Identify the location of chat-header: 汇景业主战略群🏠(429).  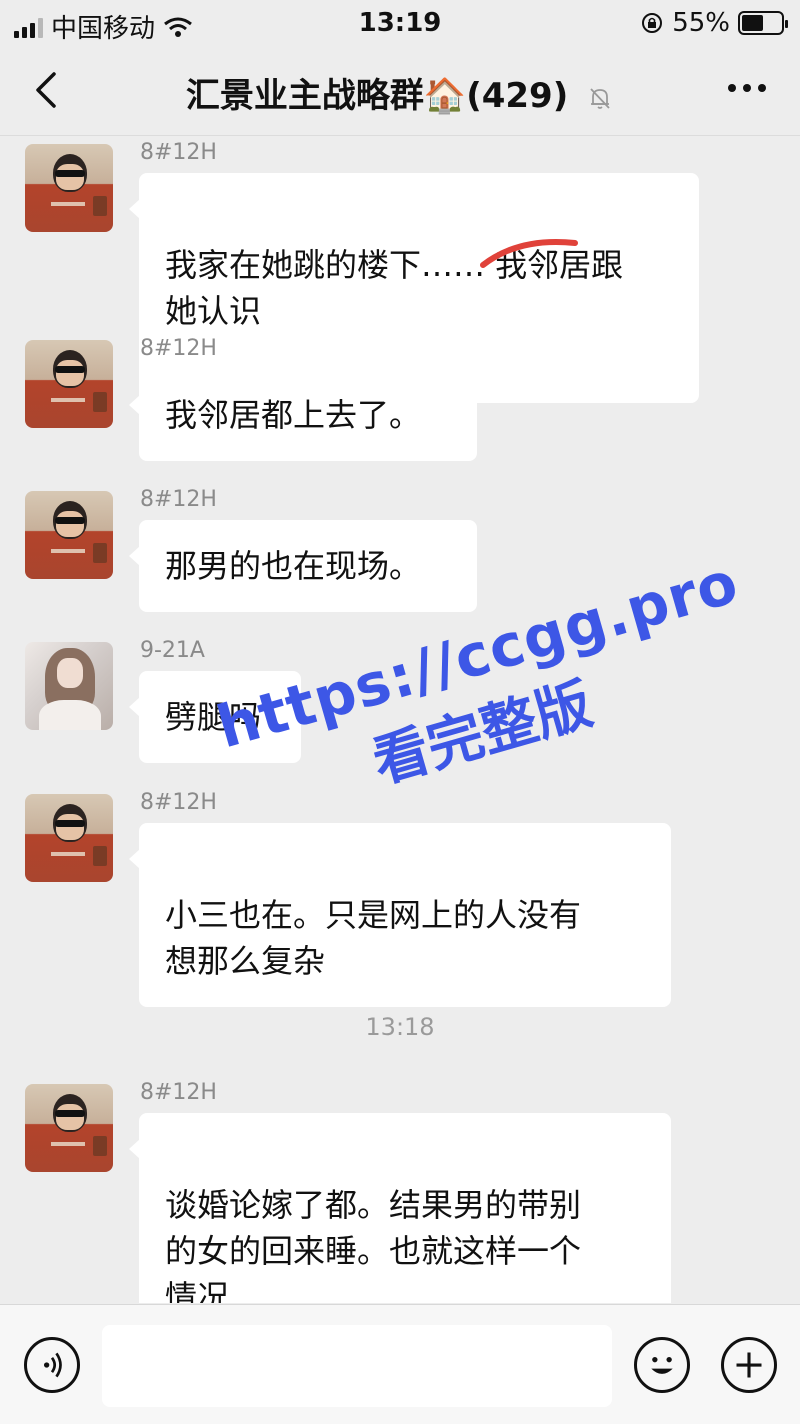
(400, 91).